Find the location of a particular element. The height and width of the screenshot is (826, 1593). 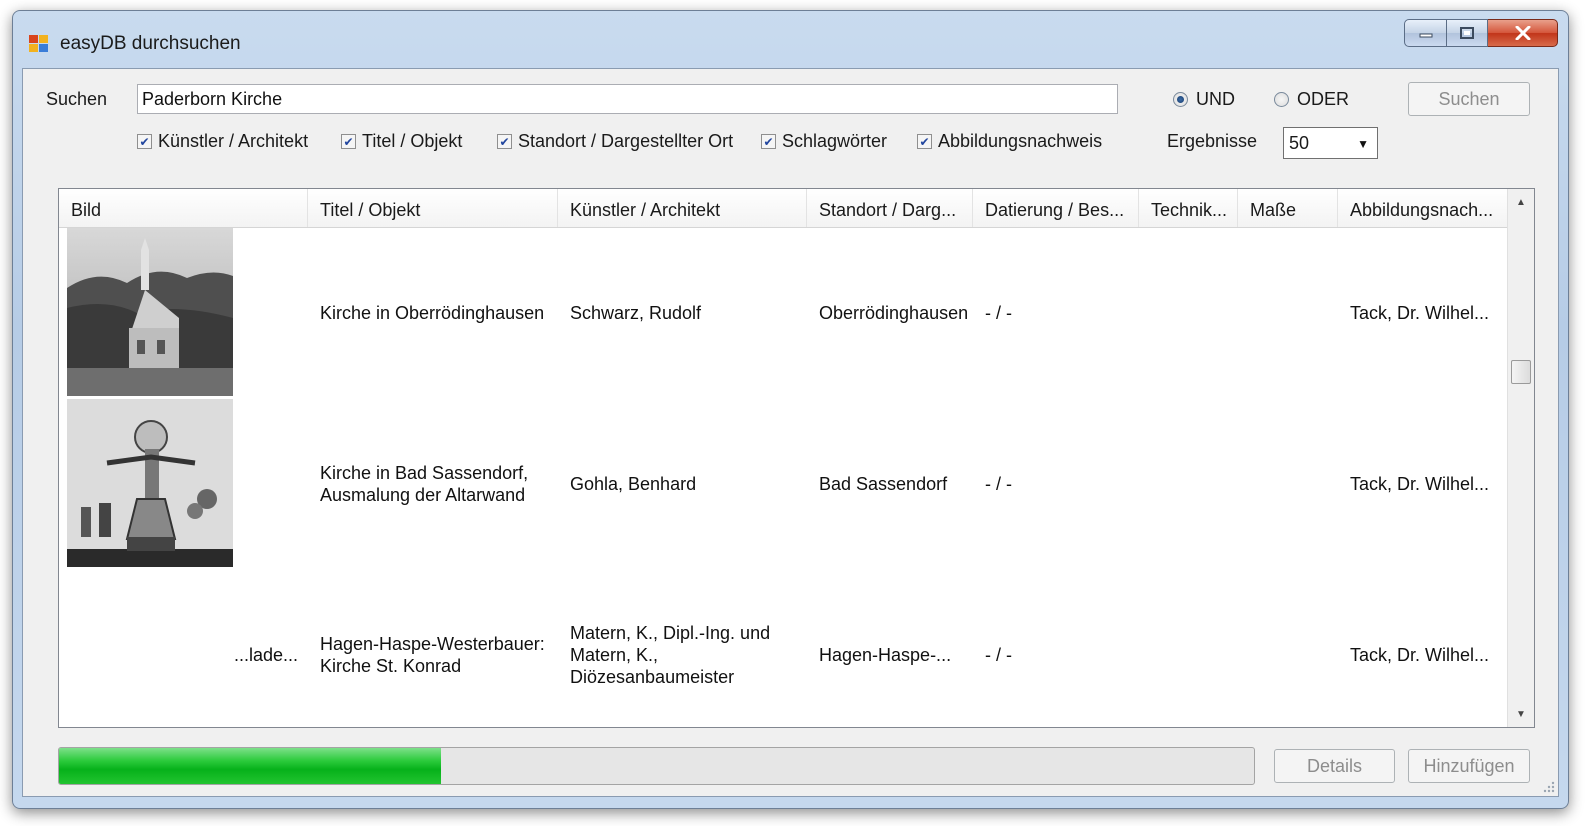

details-button: Details is located at coordinates (1334, 766).